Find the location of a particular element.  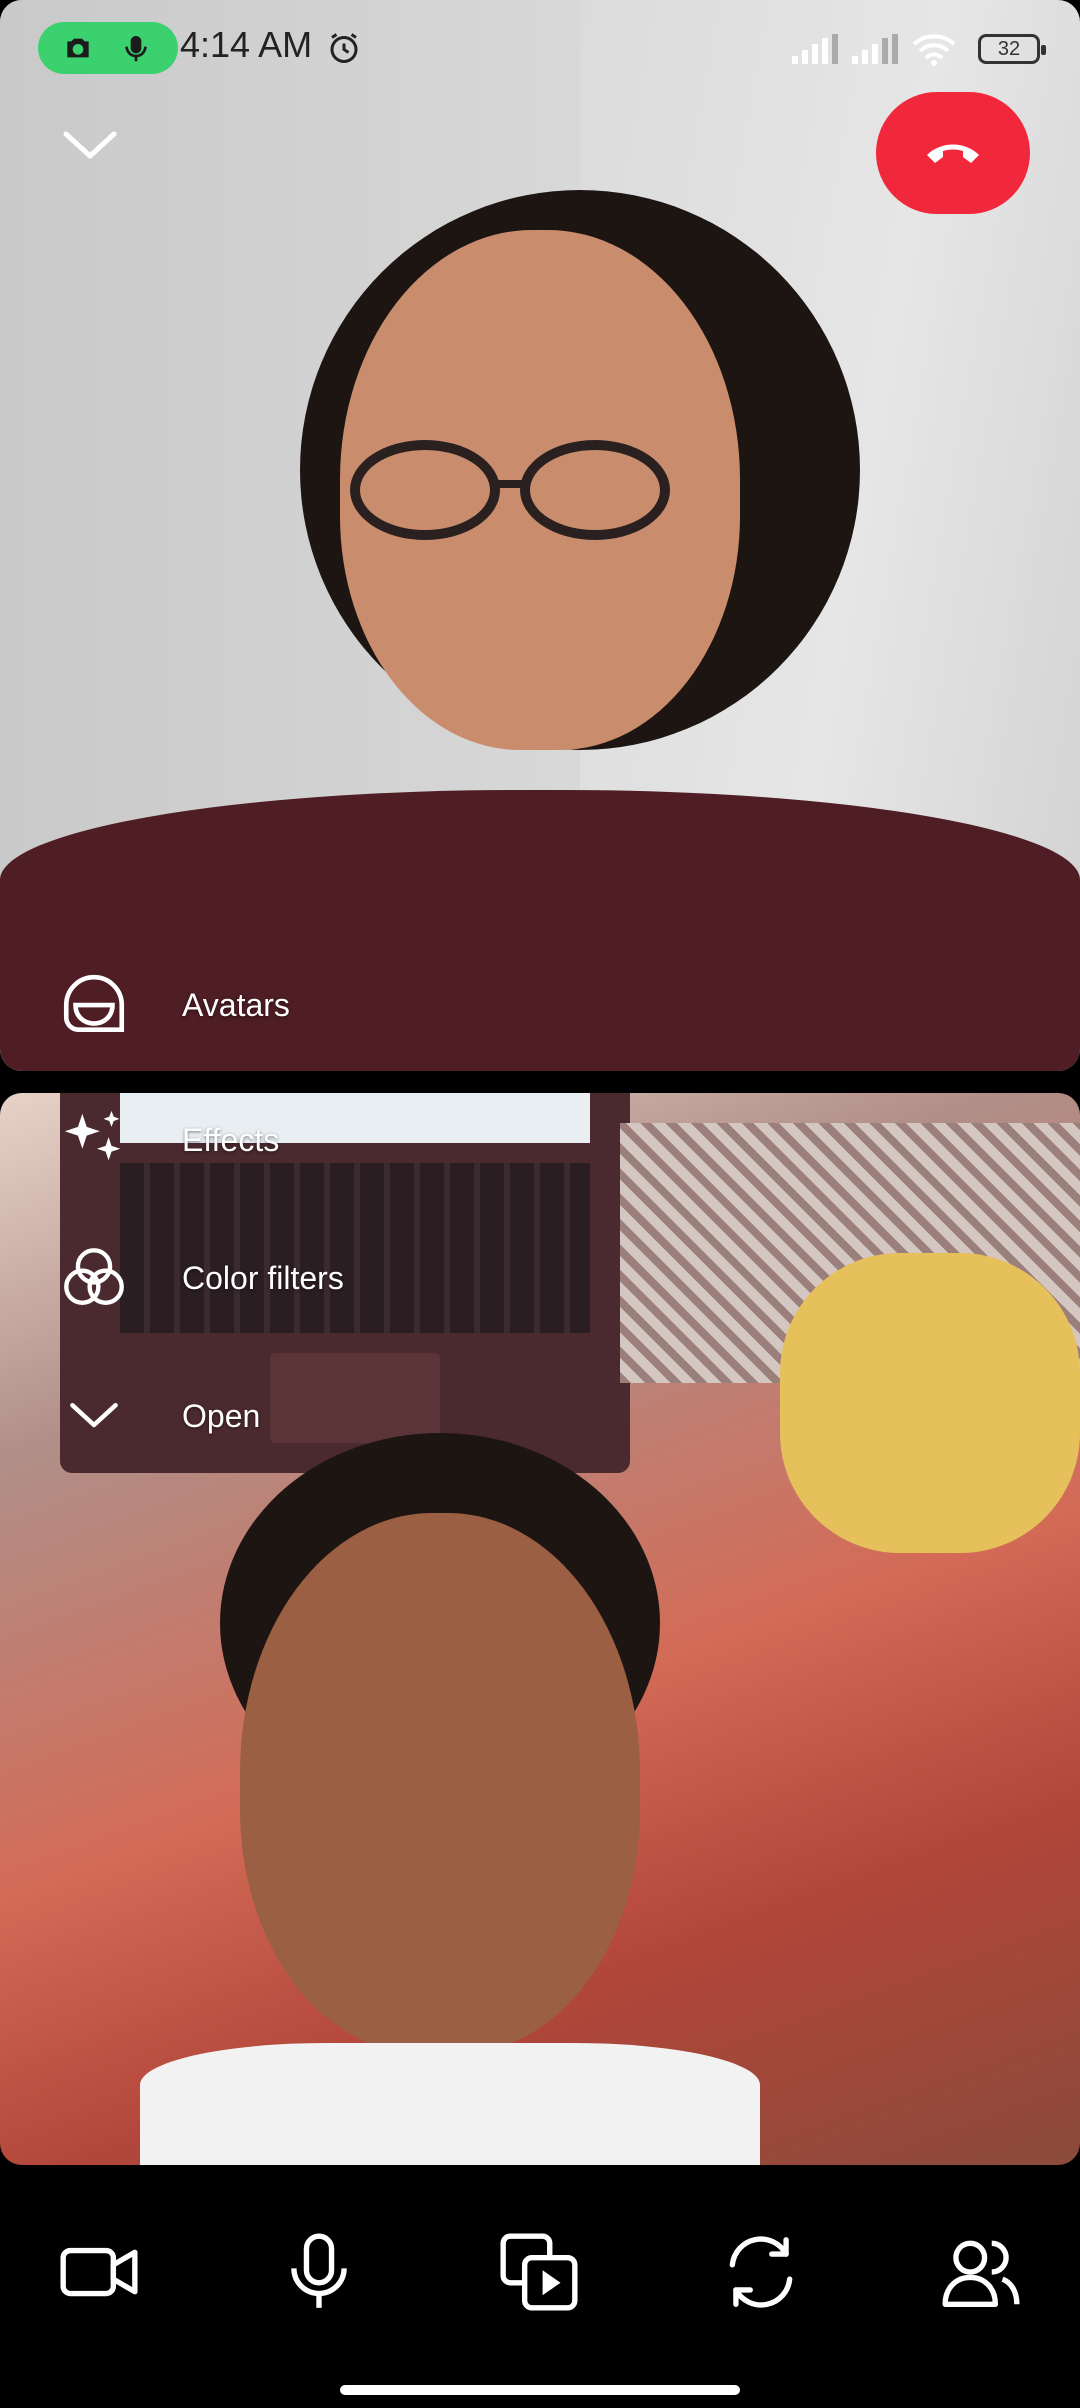

recording-indicator is located at coordinates (108, 48).